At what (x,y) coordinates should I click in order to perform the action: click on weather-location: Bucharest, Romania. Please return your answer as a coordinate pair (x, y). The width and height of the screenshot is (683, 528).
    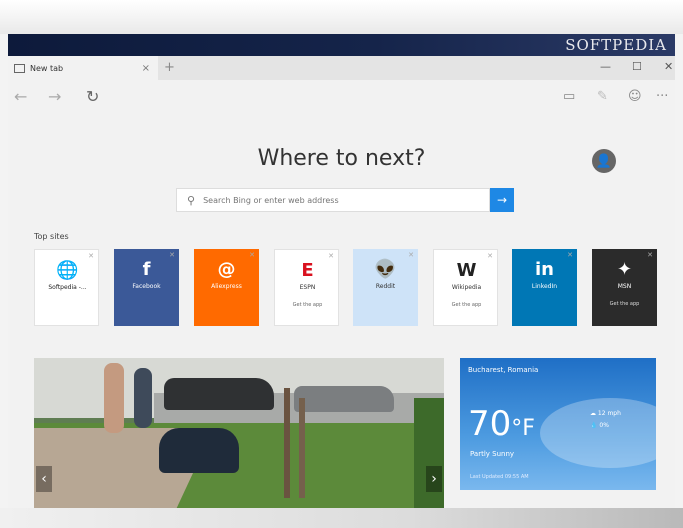
    Looking at the image, I should click on (503, 370).